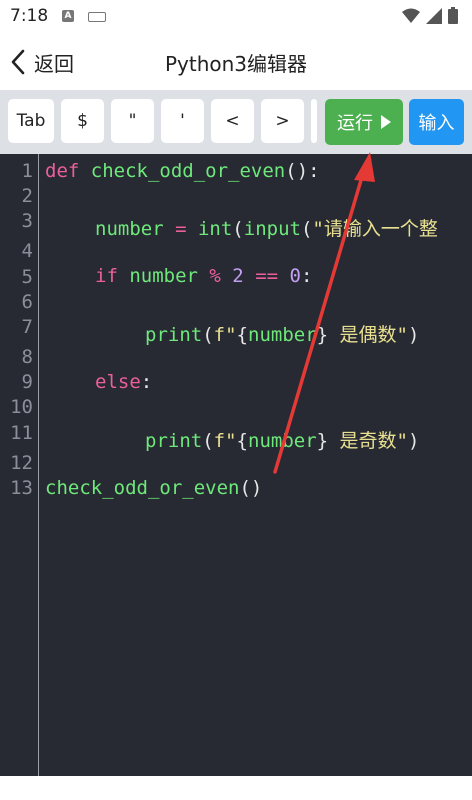  What do you see at coordinates (82, 121) in the screenshot?
I see `dollar-key-button: $` at bounding box center [82, 121].